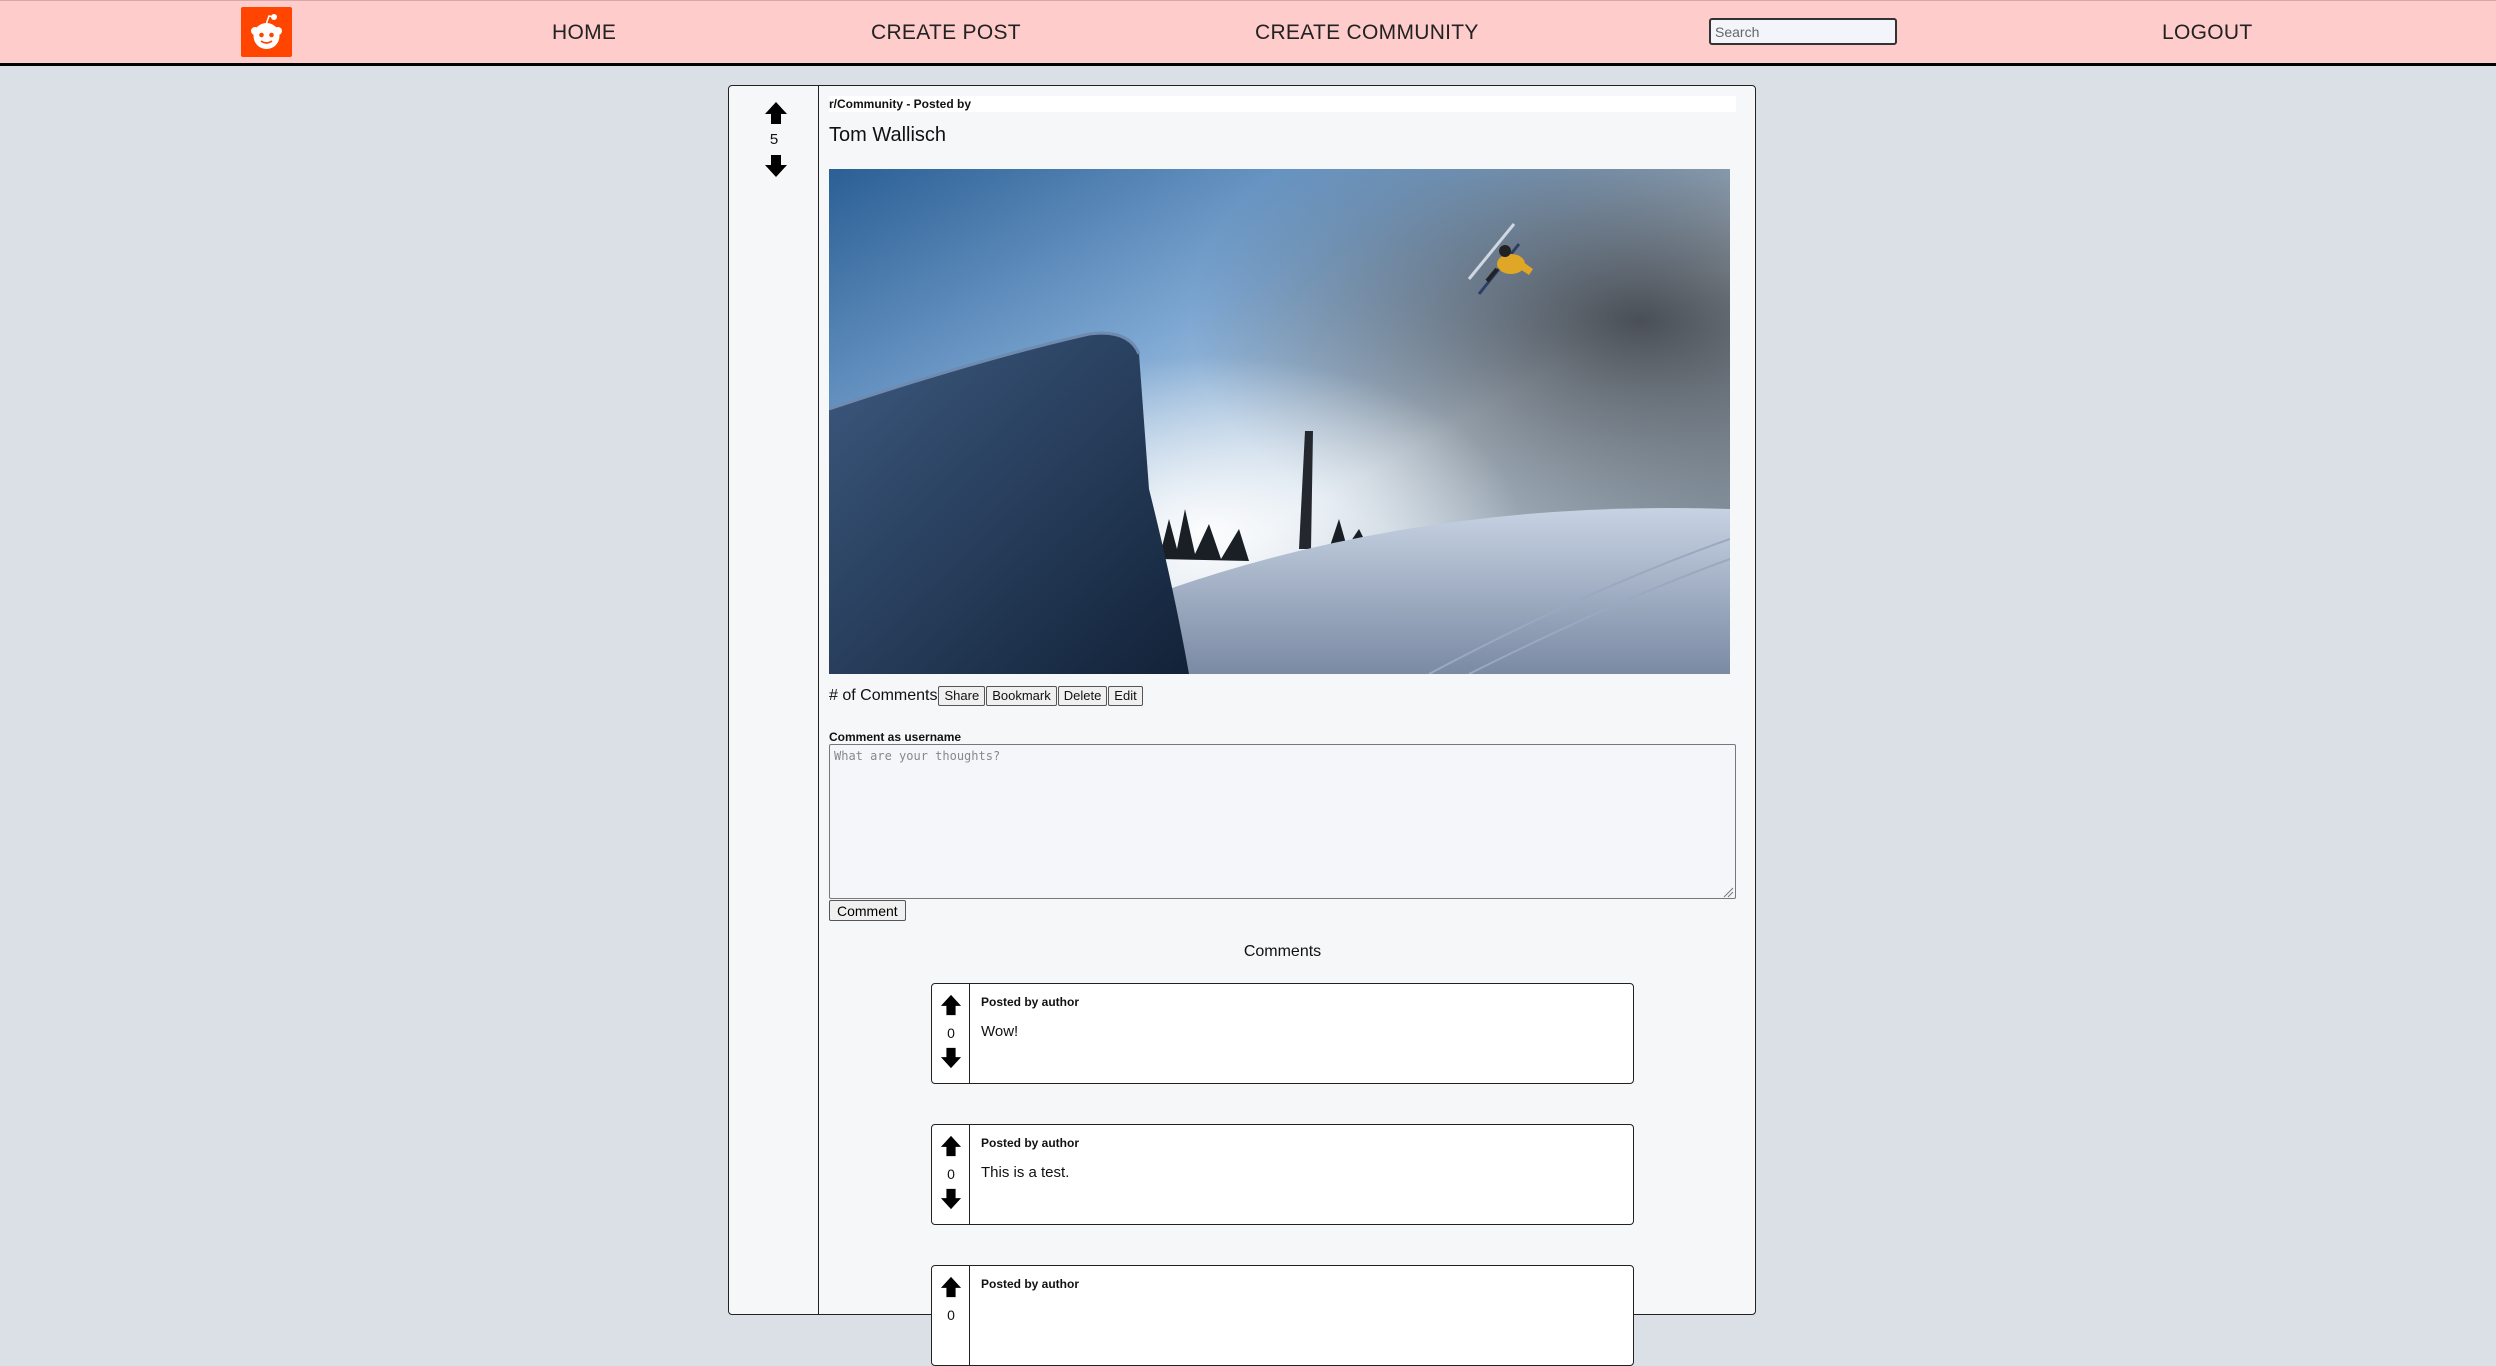 The width and height of the screenshot is (2496, 1366). What do you see at coordinates (1000, 1031) in the screenshot?
I see `comment-text: Wow!` at bounding box center [1000, 1031].